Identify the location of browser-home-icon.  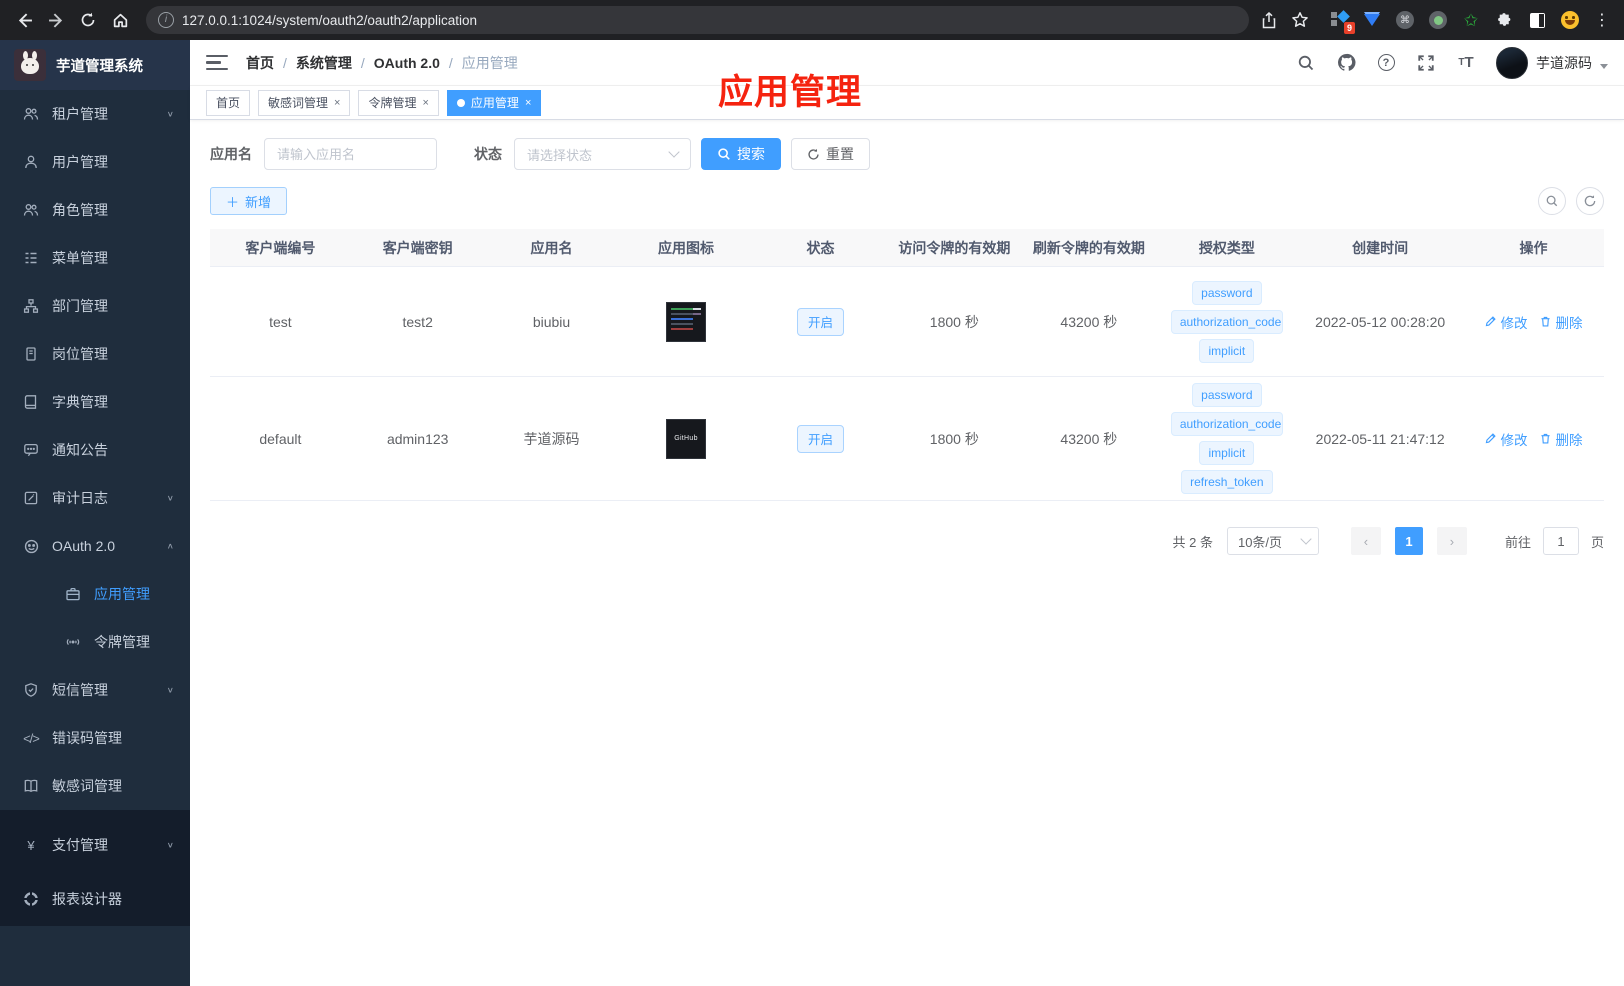
(120, 20).